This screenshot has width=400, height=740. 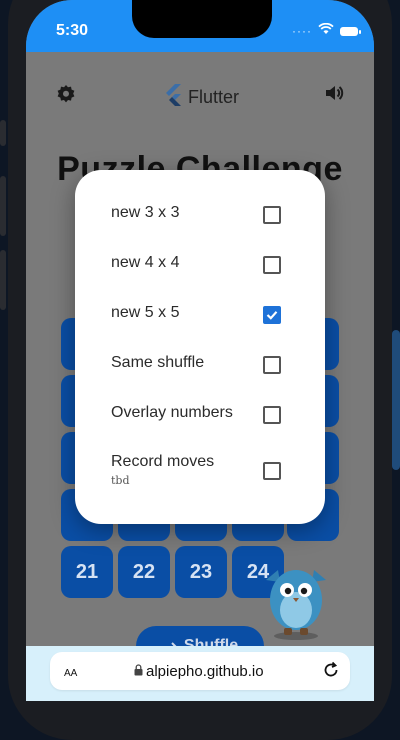 I want to click on option-sublabel: tbd, so click(x=120, y=480).